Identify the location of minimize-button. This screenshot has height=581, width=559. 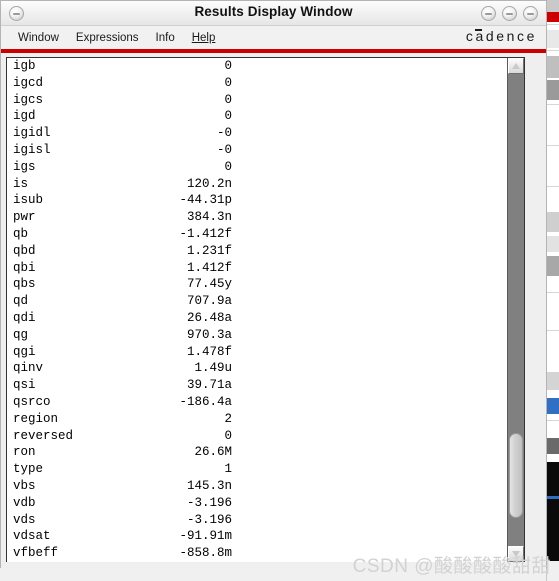
(488, 13).